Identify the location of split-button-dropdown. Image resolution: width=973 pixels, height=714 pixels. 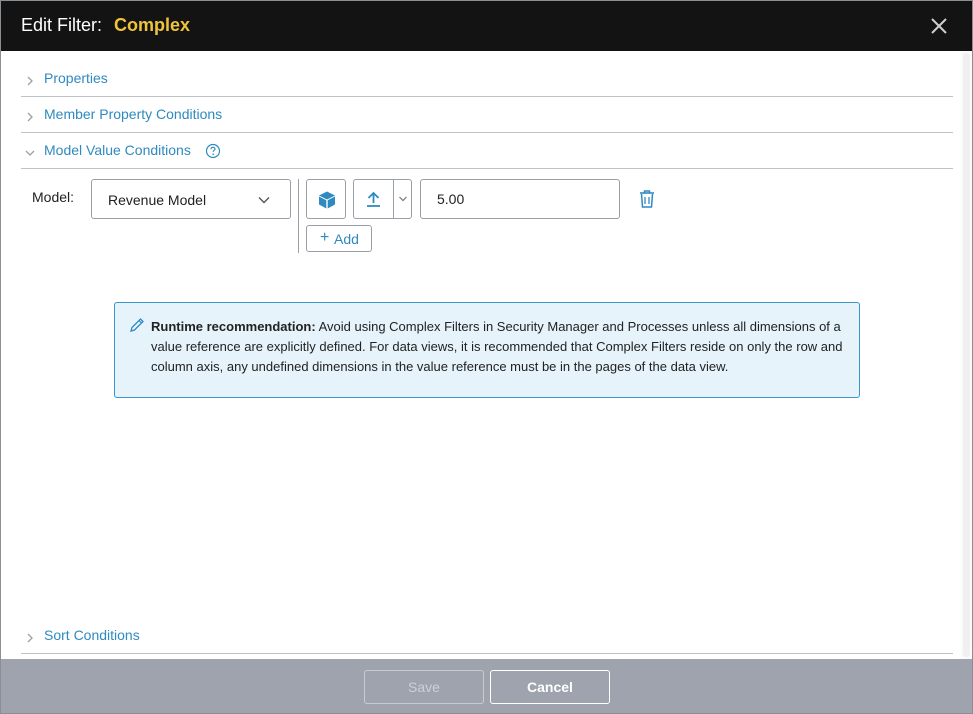
(403, 199).